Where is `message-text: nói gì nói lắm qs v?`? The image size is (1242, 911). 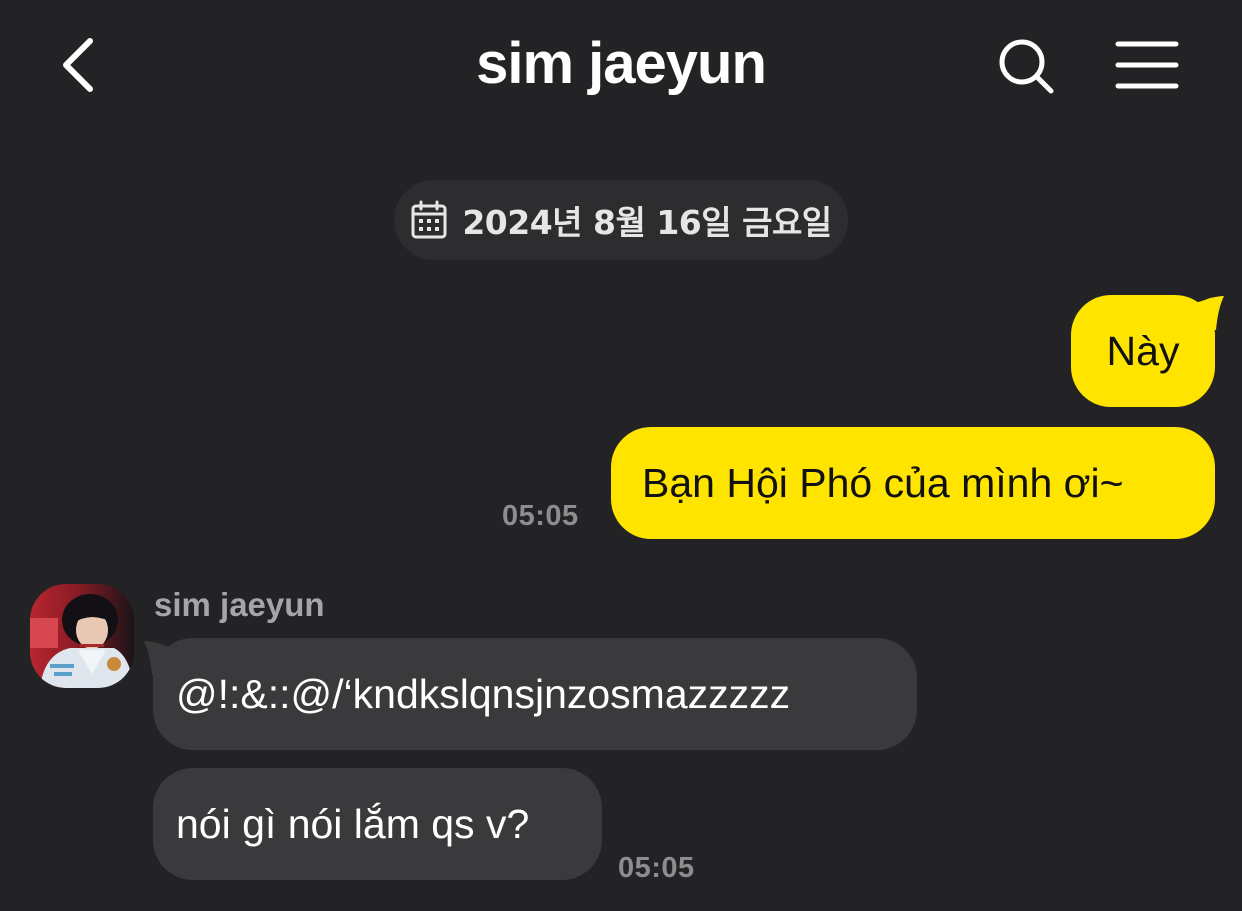 message-text: nói gì nói lắm qs v? is located at coordinates (353, 823).